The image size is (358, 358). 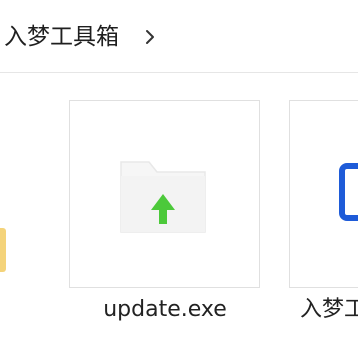 I want to click on chevron-right-icon, so click(x=150, y=37).